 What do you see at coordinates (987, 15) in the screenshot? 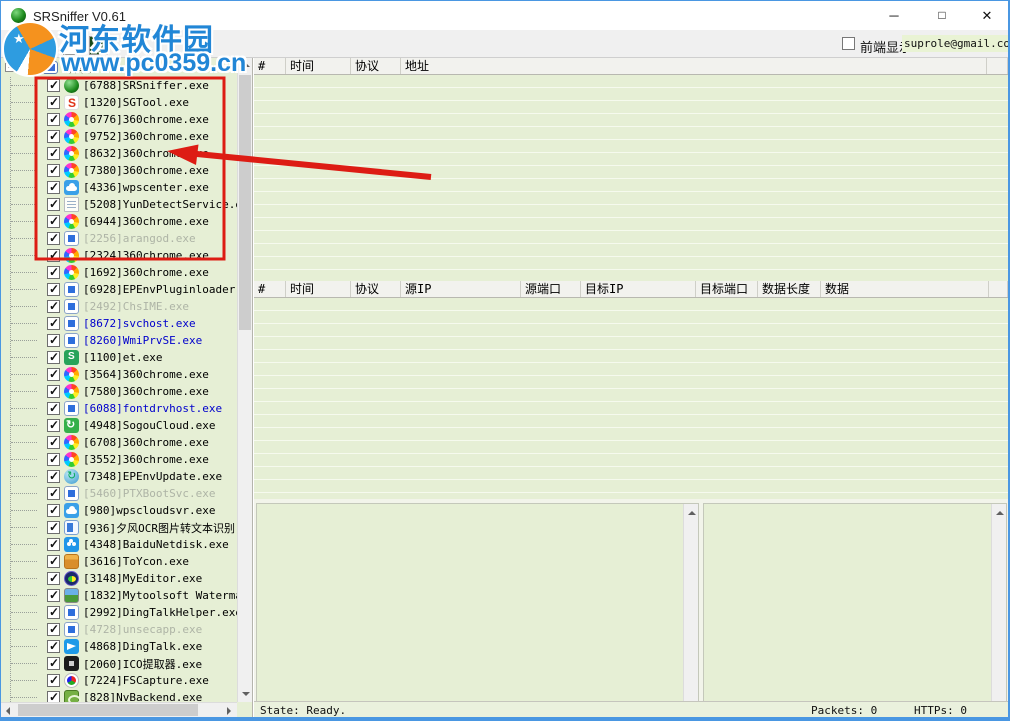
I see `close-button: ✕` at bounding box center [987, 15].